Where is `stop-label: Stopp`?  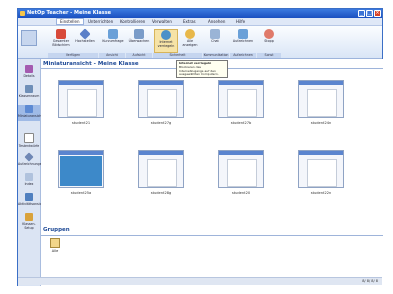 stop-label: Stopp is located at coordinates (269, 41).